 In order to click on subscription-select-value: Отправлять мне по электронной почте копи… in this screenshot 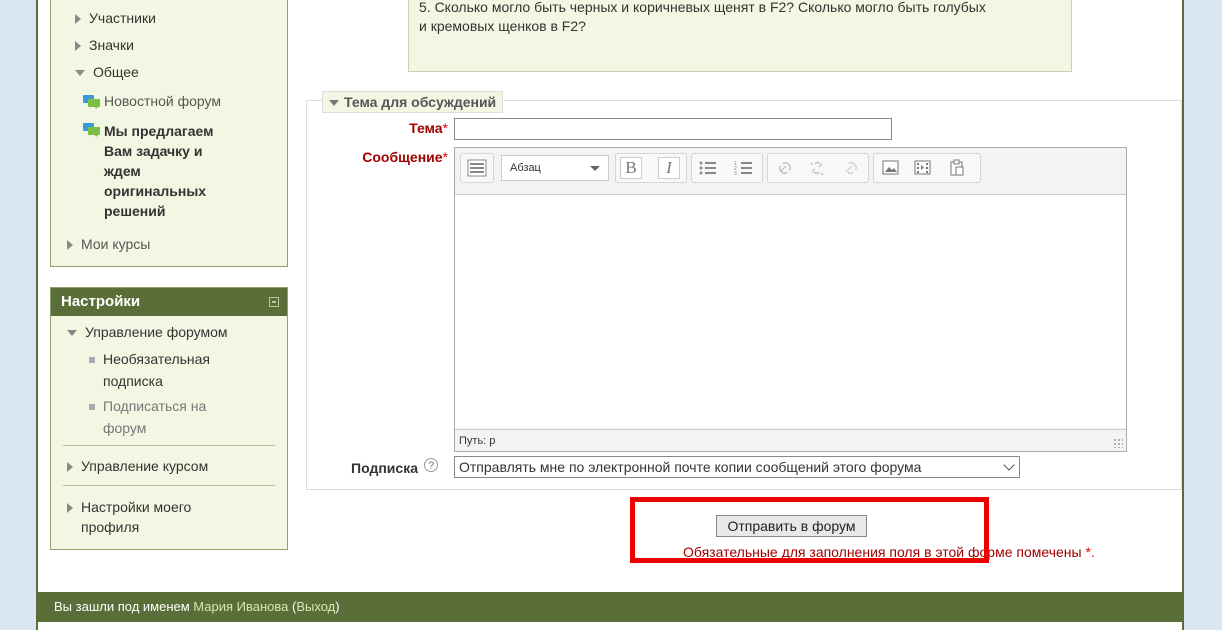, I will do `click(690, 467)`.